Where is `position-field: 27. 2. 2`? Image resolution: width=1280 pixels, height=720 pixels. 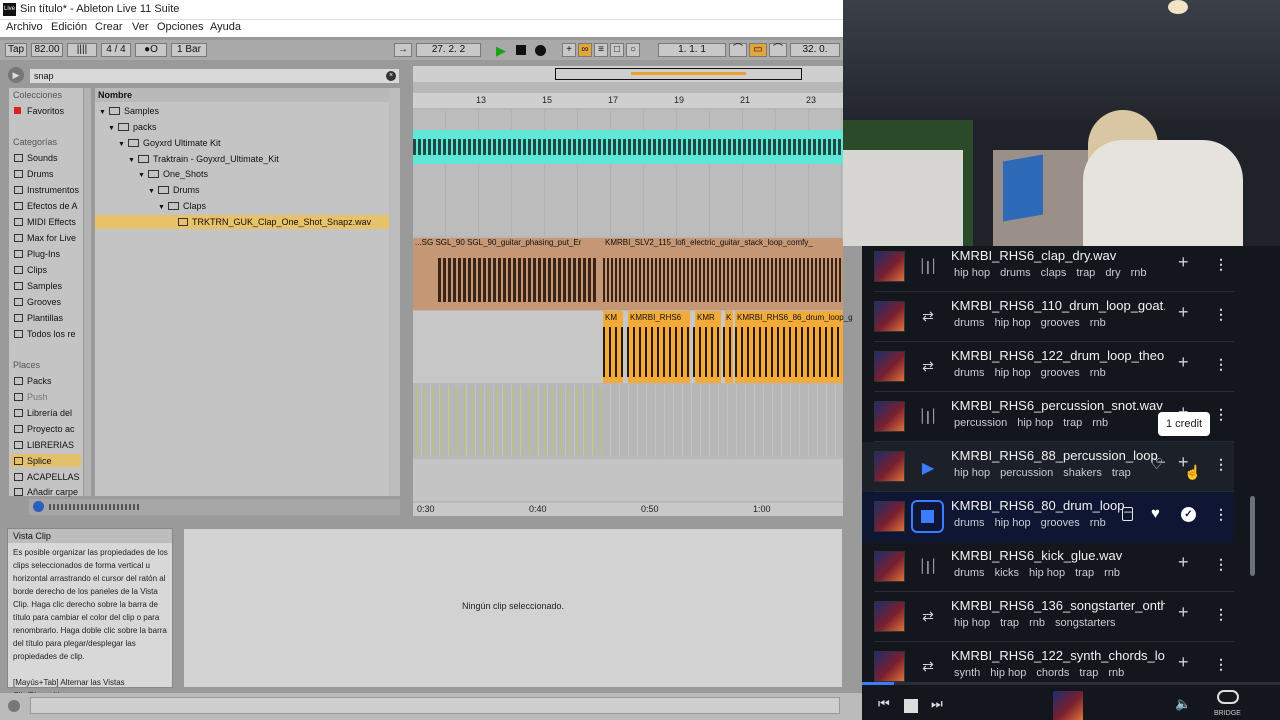
position-field: 27. 2. 2 is located at coordinates (448, 50).